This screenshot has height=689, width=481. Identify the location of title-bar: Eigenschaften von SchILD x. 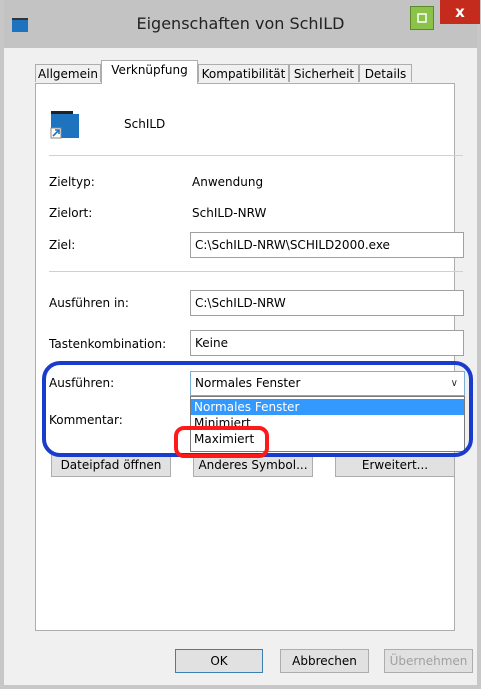
(242, 24).